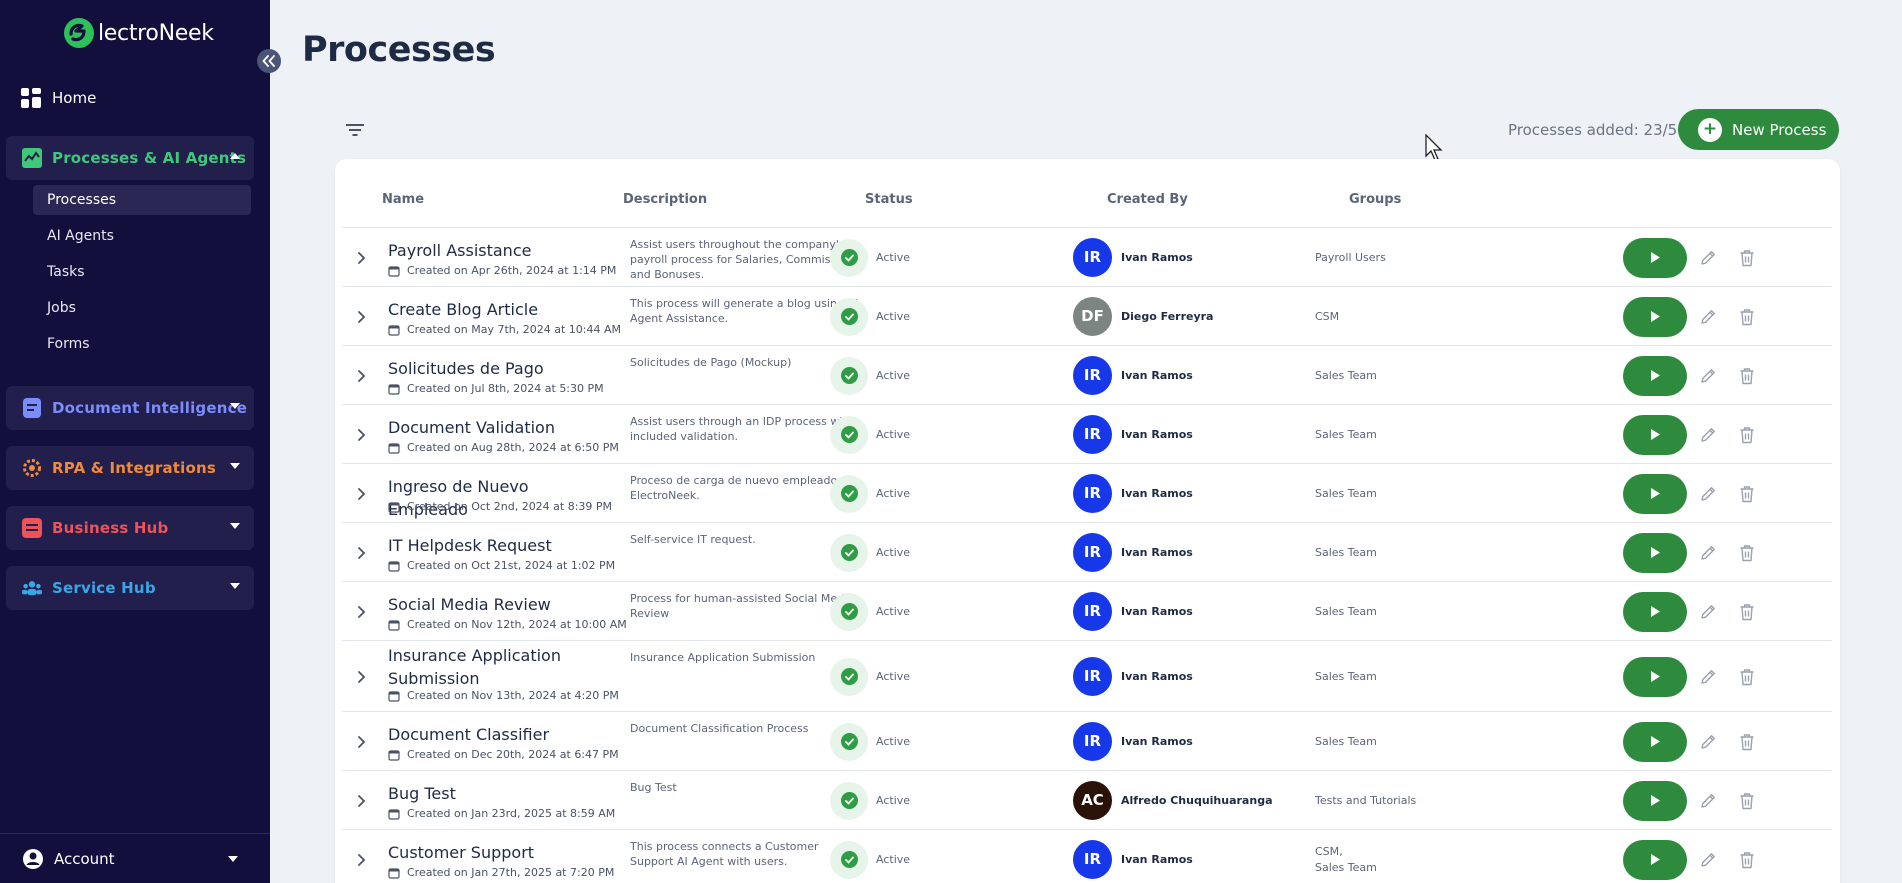 This screenshot has width=1902, height=883. What do you see at coordinates (135, 858) in the screenshot?
I see `account-menu: Account` at bounding box center [135, 858].